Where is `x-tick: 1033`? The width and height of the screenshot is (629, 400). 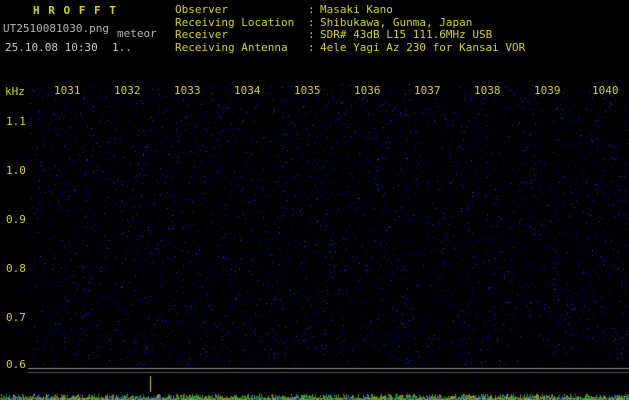
x-tick: 1033 is located at coordinates (187, 90).